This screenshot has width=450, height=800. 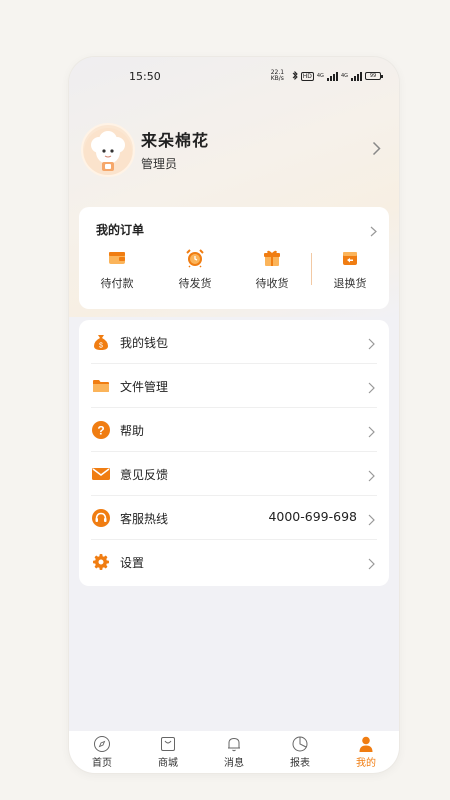 What do you see at coordinates (168, 744) in the screenshot?
I see `shopping-bag-icon` at bounding box center [168, 744].